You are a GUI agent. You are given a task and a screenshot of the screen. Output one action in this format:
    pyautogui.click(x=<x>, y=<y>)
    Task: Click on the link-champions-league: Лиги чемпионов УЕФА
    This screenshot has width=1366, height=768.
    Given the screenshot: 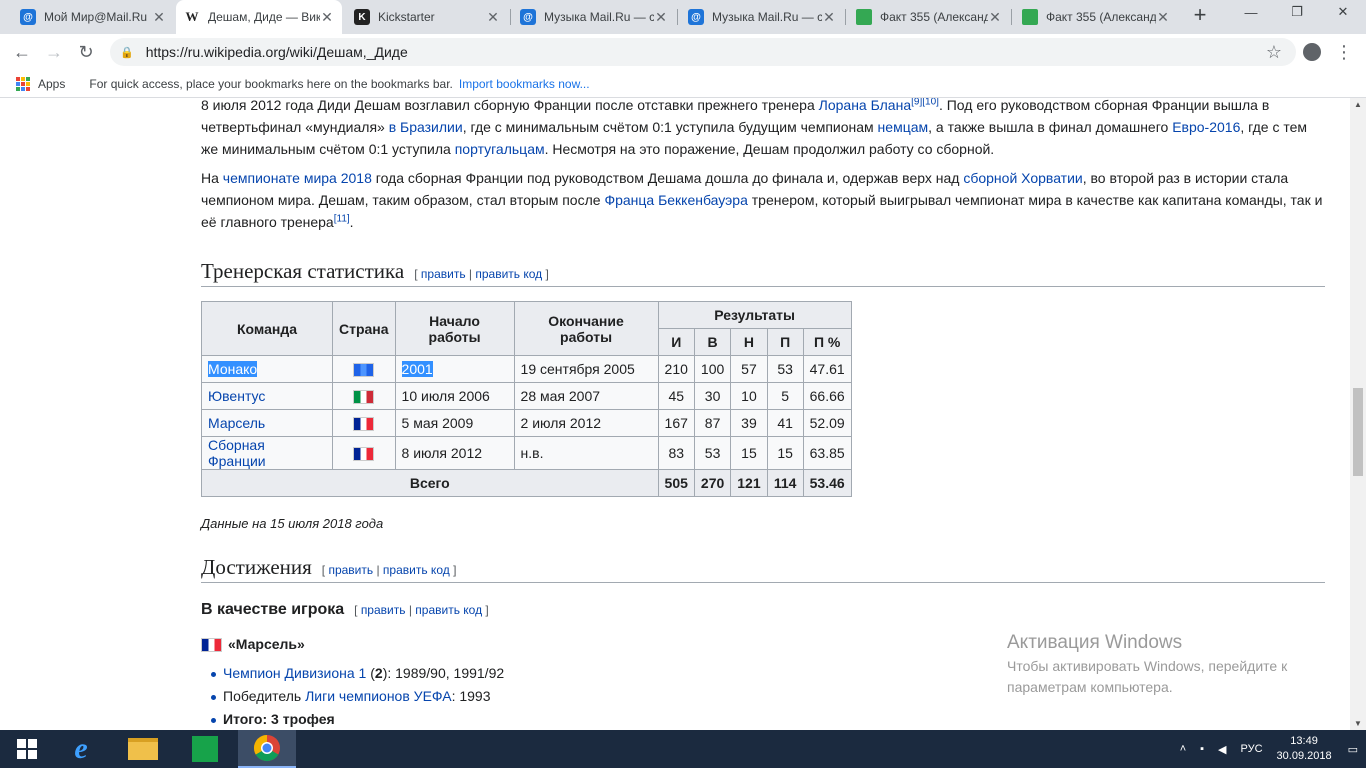 What is the action you would take?
    pyautogui.click(x=378, y=696)
    